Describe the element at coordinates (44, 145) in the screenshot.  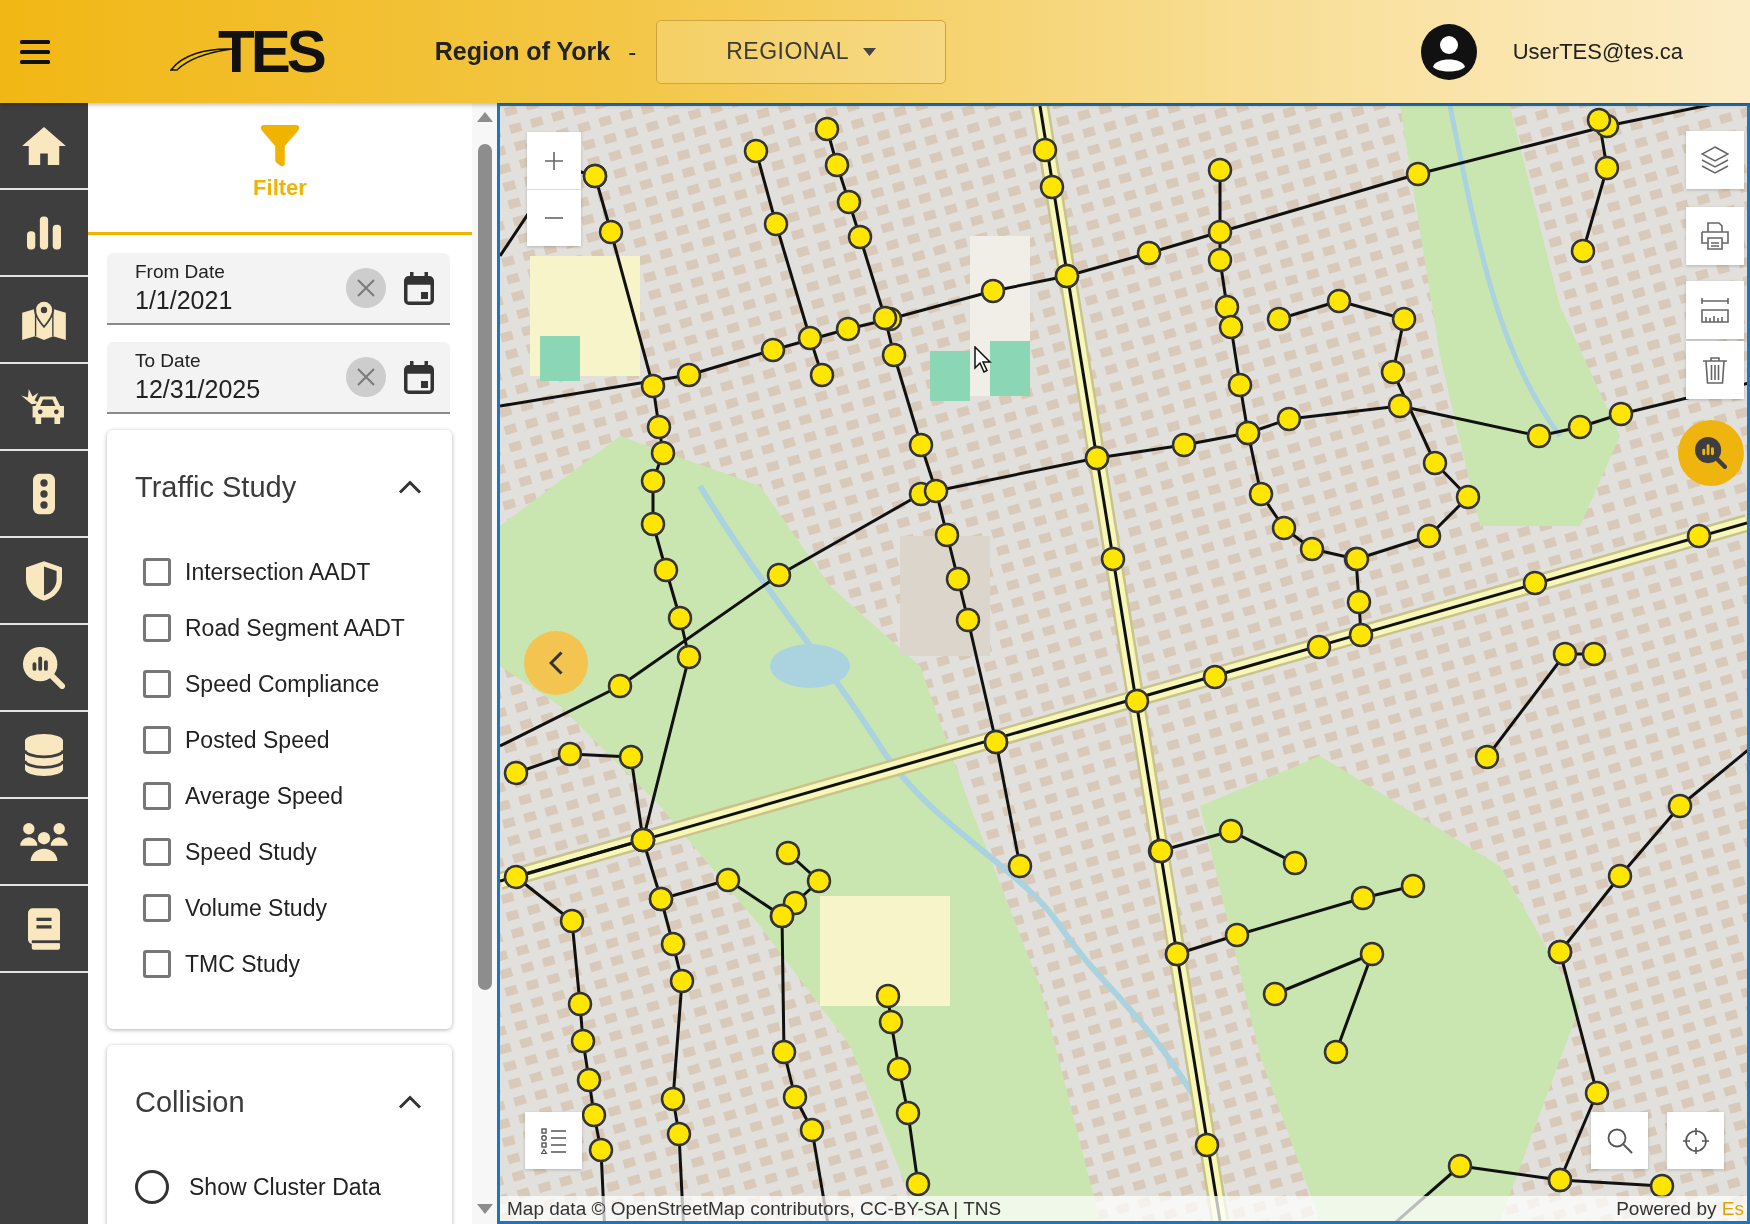
I see `home-icon` at that location.